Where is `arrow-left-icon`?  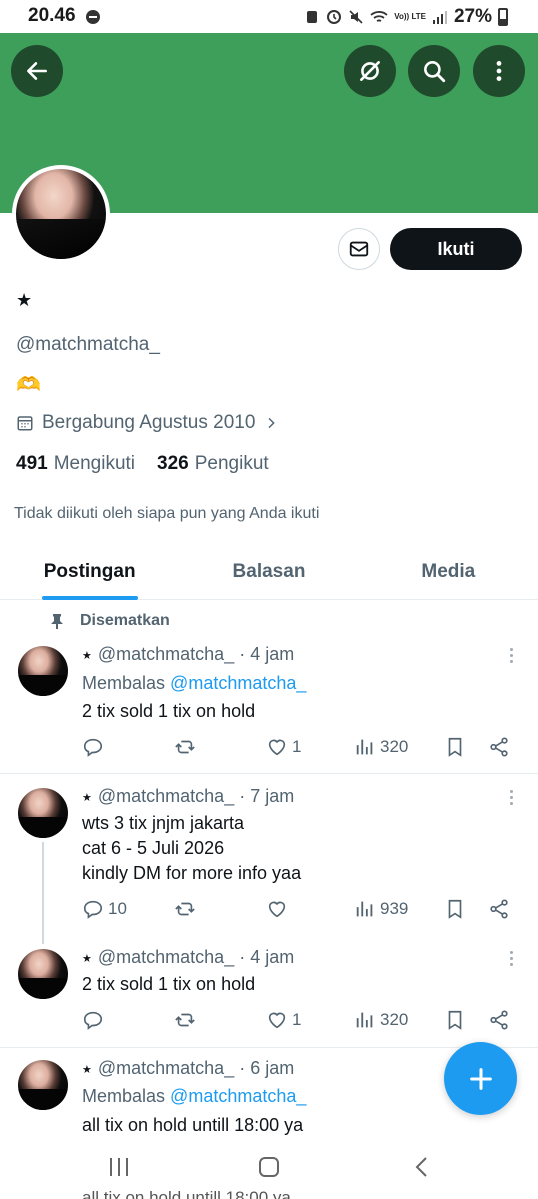 arrow-left-icon is located at coordinates (37, 71).